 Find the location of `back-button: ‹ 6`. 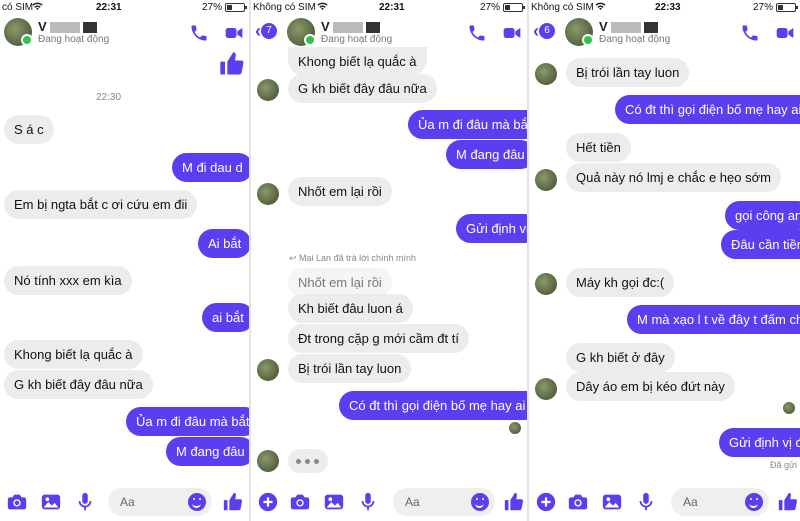

back-button: ‹ 6 is located at coordinates (544, 31).